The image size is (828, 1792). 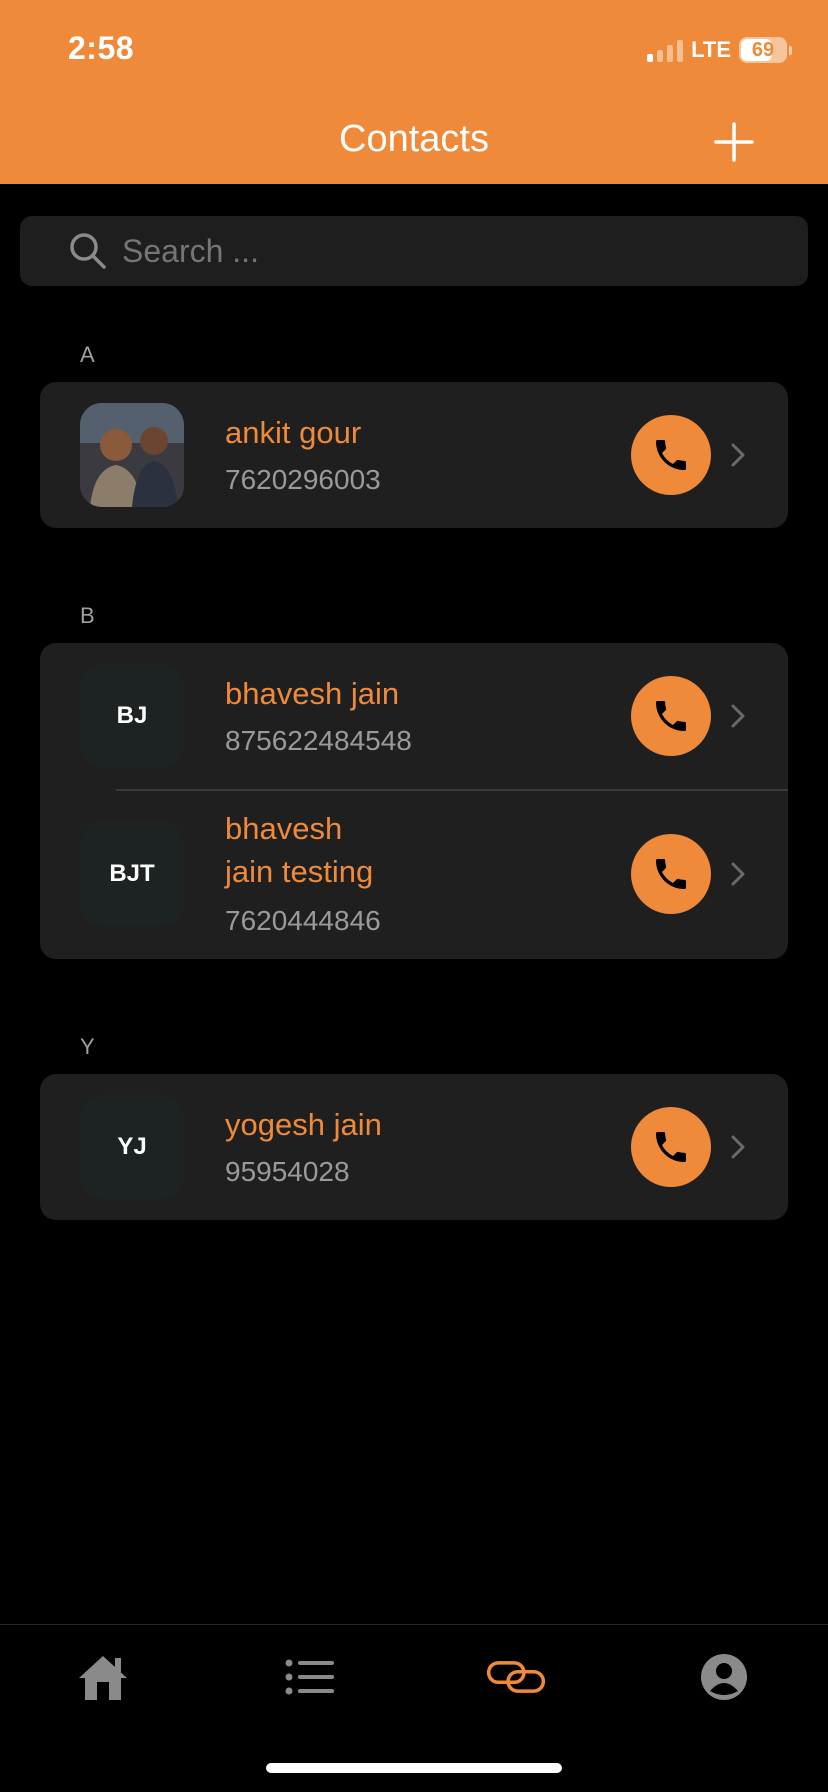 I want to click on section-header-a: A, so click(x=87, y=354).